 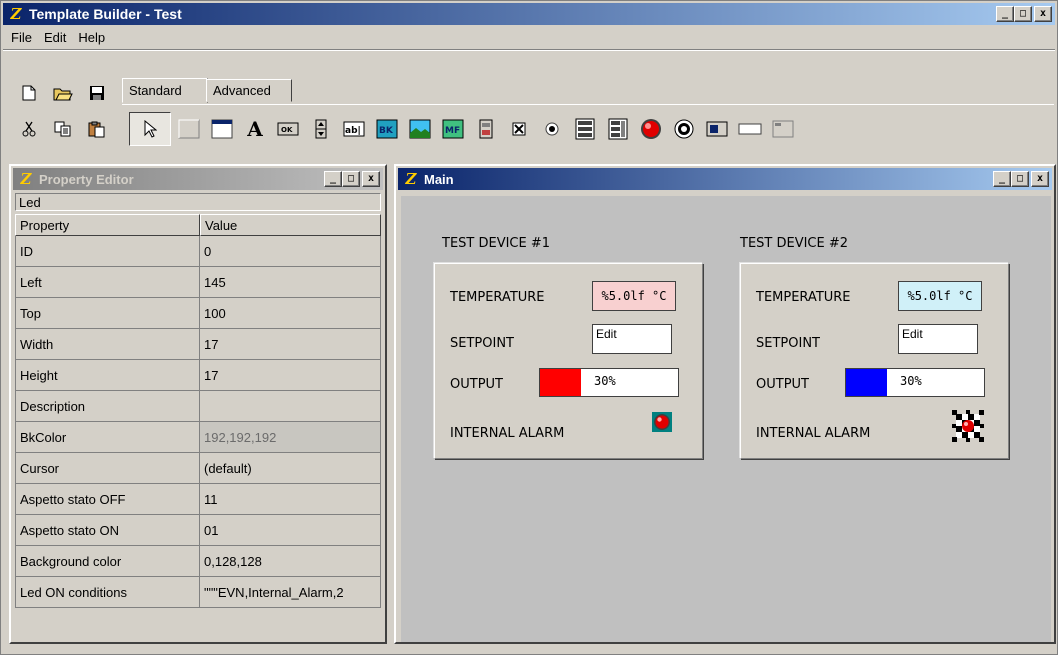 I want to click on radio-tool-icon, so click(x=552, y=129).